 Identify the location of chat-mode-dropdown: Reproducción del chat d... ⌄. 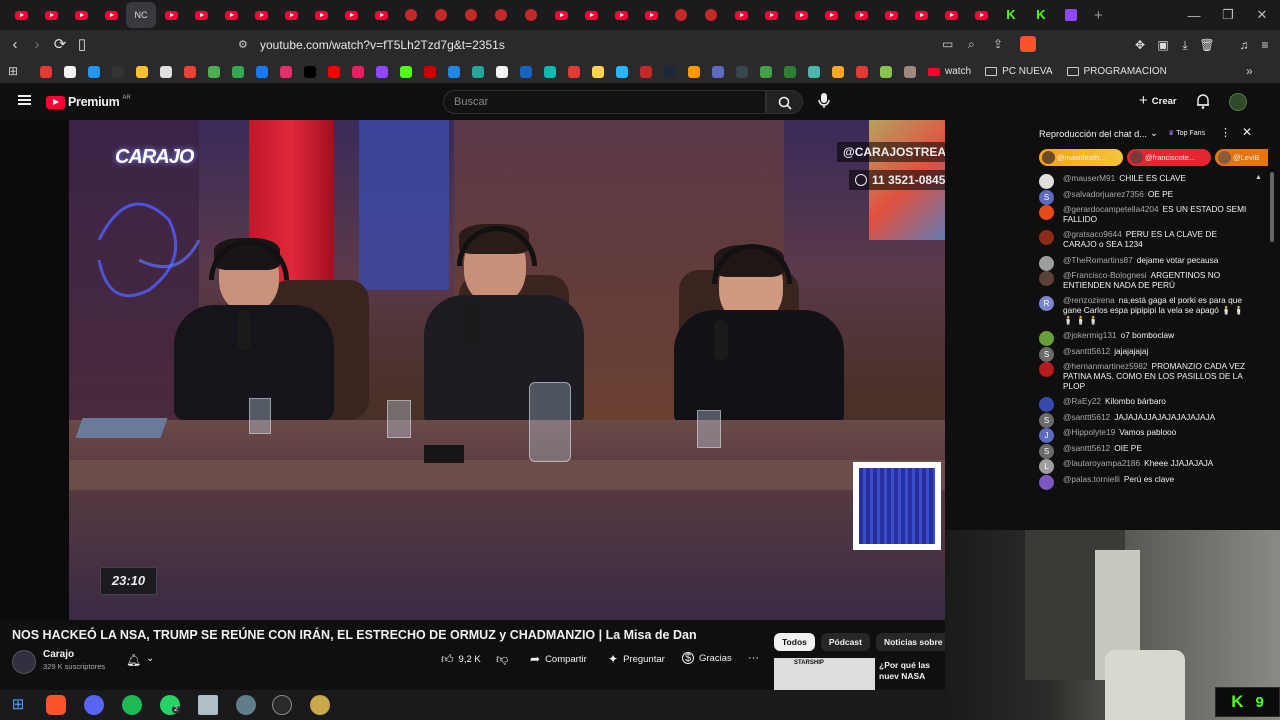
(1098, 133).